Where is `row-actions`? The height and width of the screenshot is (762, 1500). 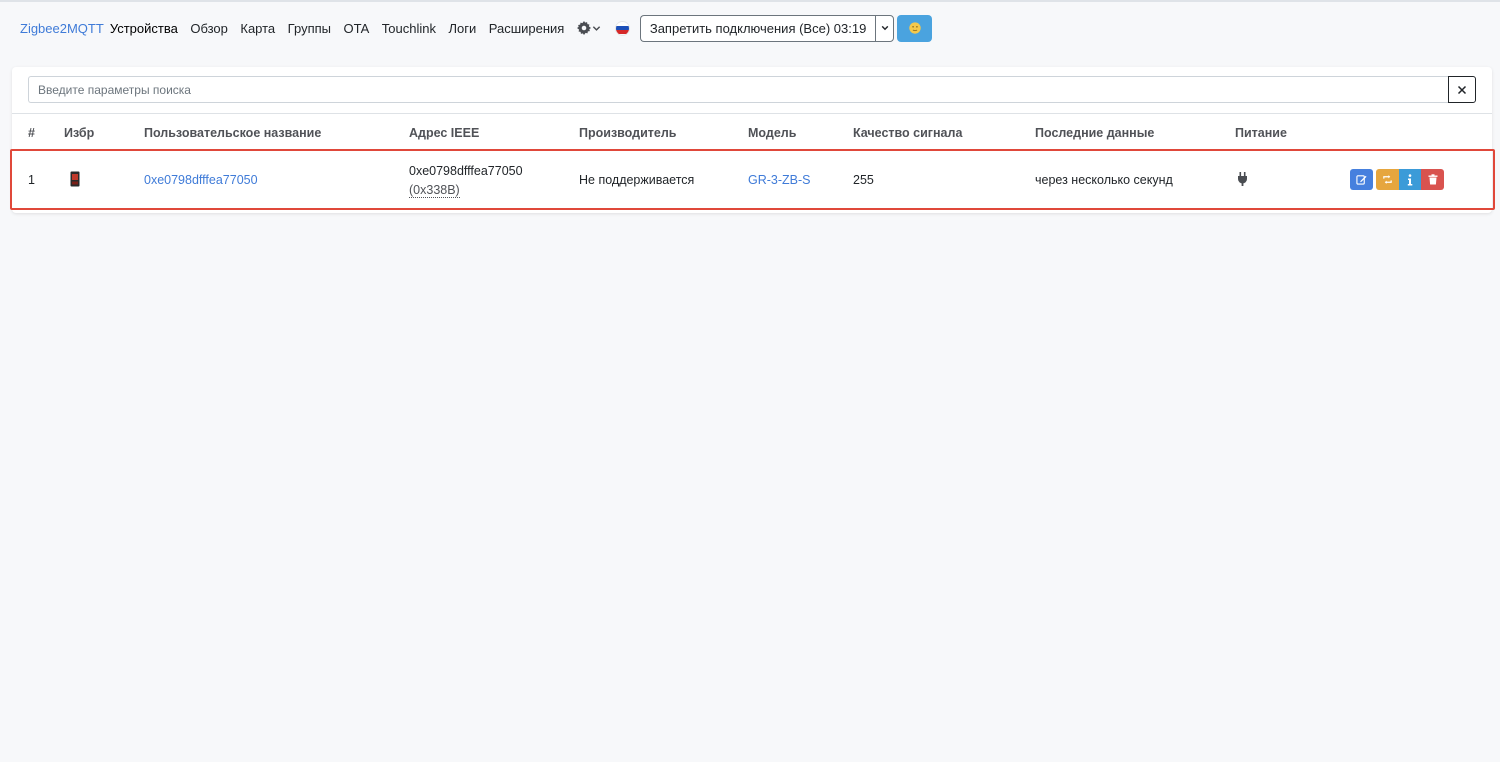
row-actions is located at coordinates (1397, 179).